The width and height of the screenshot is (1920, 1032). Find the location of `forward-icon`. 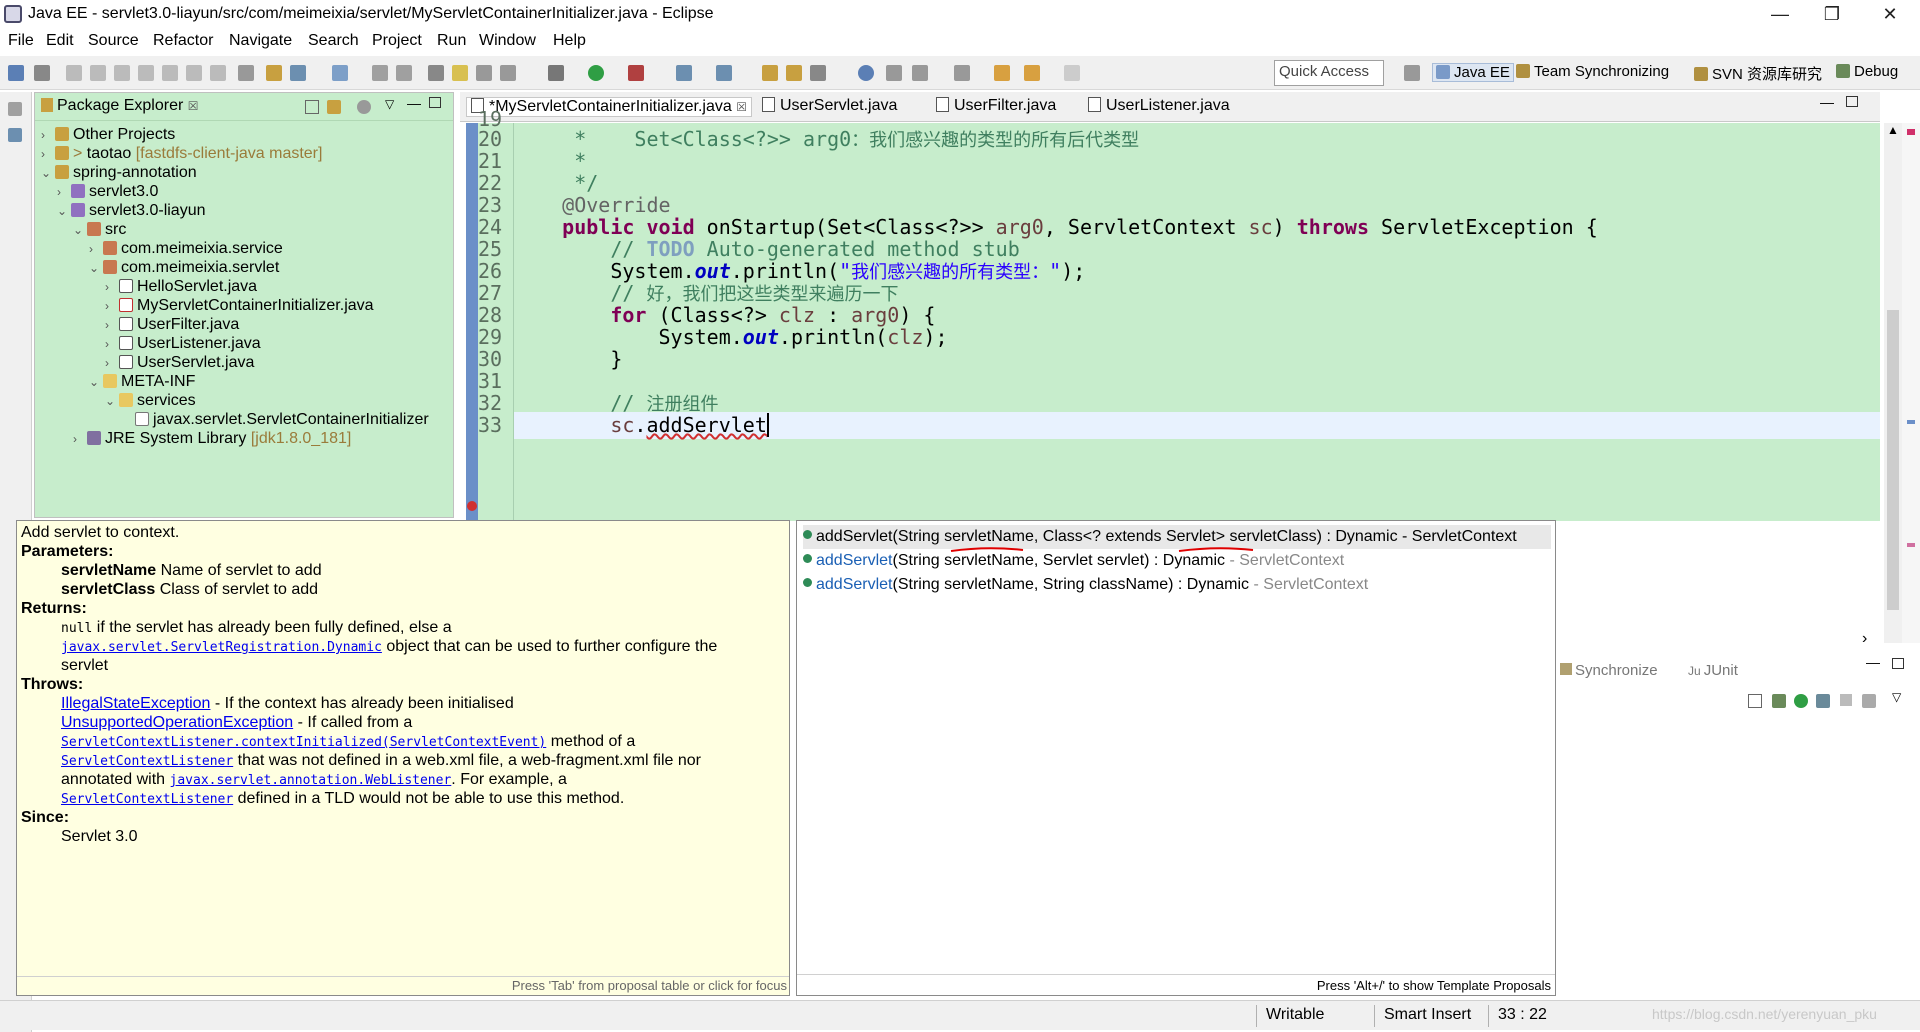

forward-icon is located at coordinates (1072, 73).